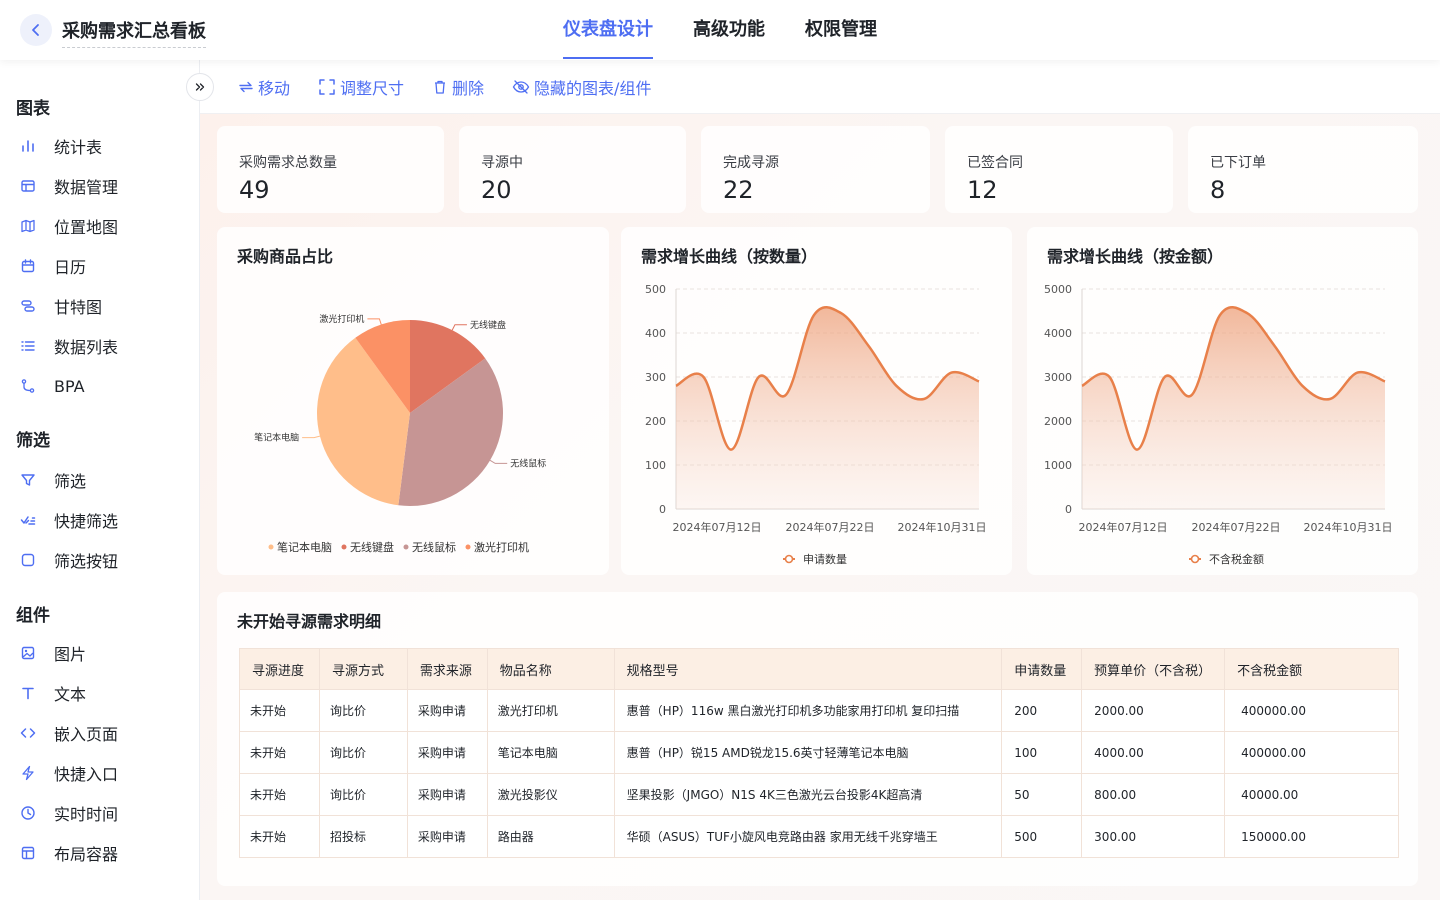 The width and height of the screenshot is (1440, 900). I want to click on stat-card-ordered: 已下订单 8, so click(1303, 169).